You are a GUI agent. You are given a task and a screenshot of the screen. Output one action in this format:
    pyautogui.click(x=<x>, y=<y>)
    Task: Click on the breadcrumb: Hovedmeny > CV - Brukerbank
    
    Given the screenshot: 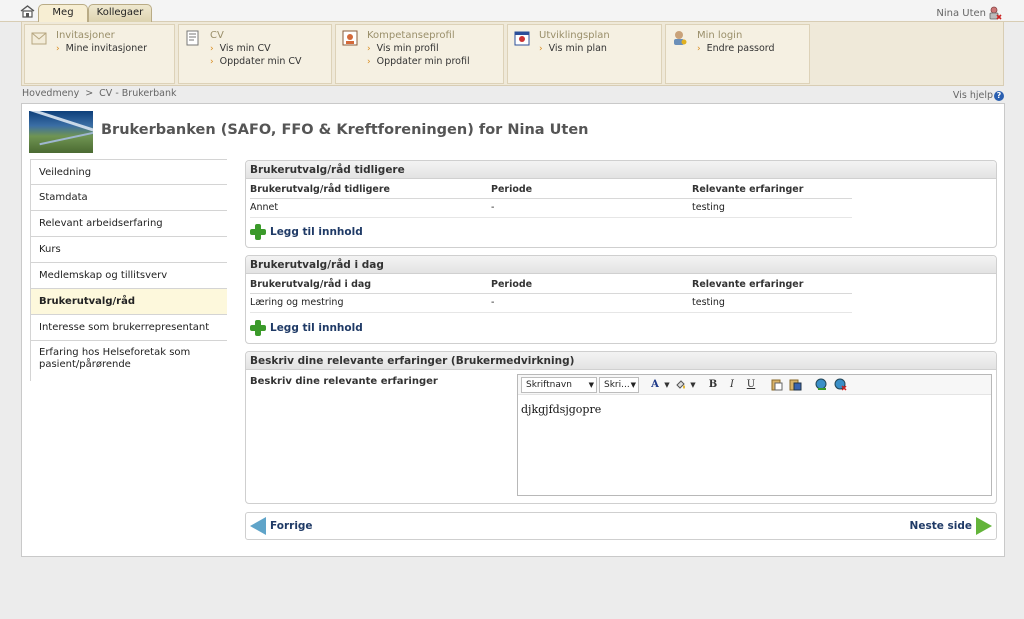 What is the action you would take?
    pyautogui.click(x=99, y=93)
    